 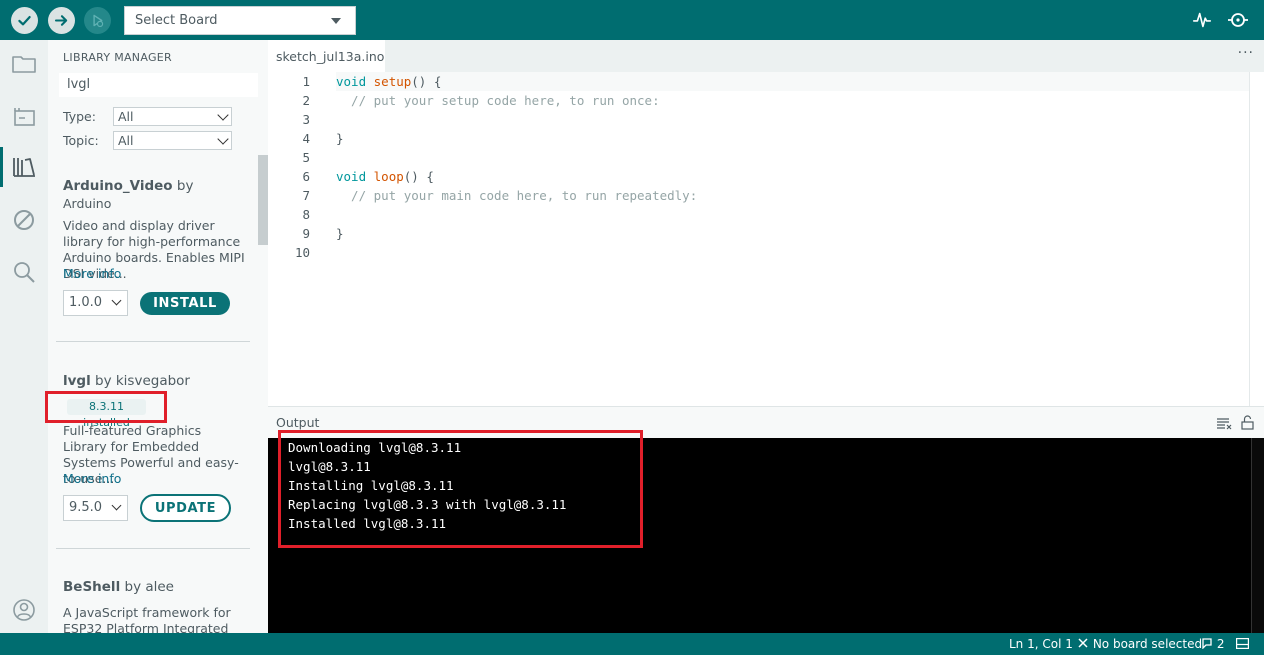 I want to click on search-button, so click(x=24, y=272).